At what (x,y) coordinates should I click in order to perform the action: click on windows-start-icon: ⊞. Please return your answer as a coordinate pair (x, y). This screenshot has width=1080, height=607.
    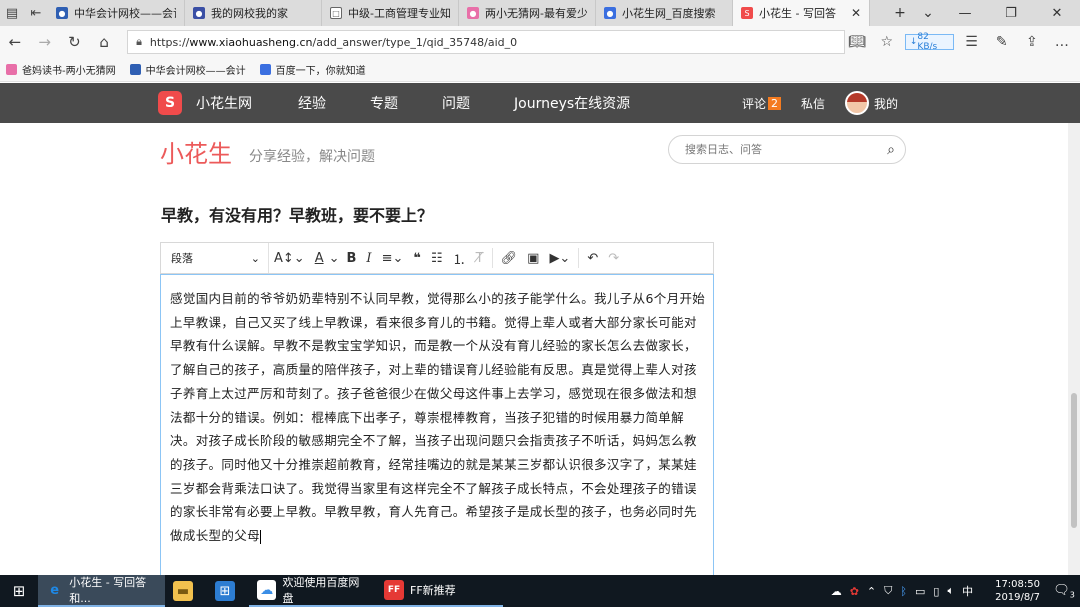
    Looking at the image, I should click on (19, 591).